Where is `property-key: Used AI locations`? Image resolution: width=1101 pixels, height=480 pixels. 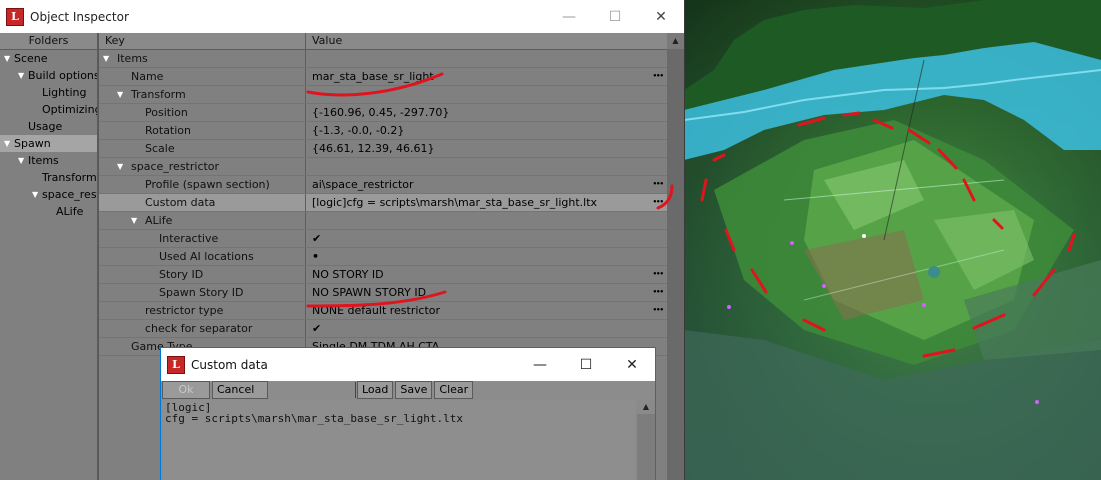
property-key: Used AI locations is located at coordinates (202, 256).